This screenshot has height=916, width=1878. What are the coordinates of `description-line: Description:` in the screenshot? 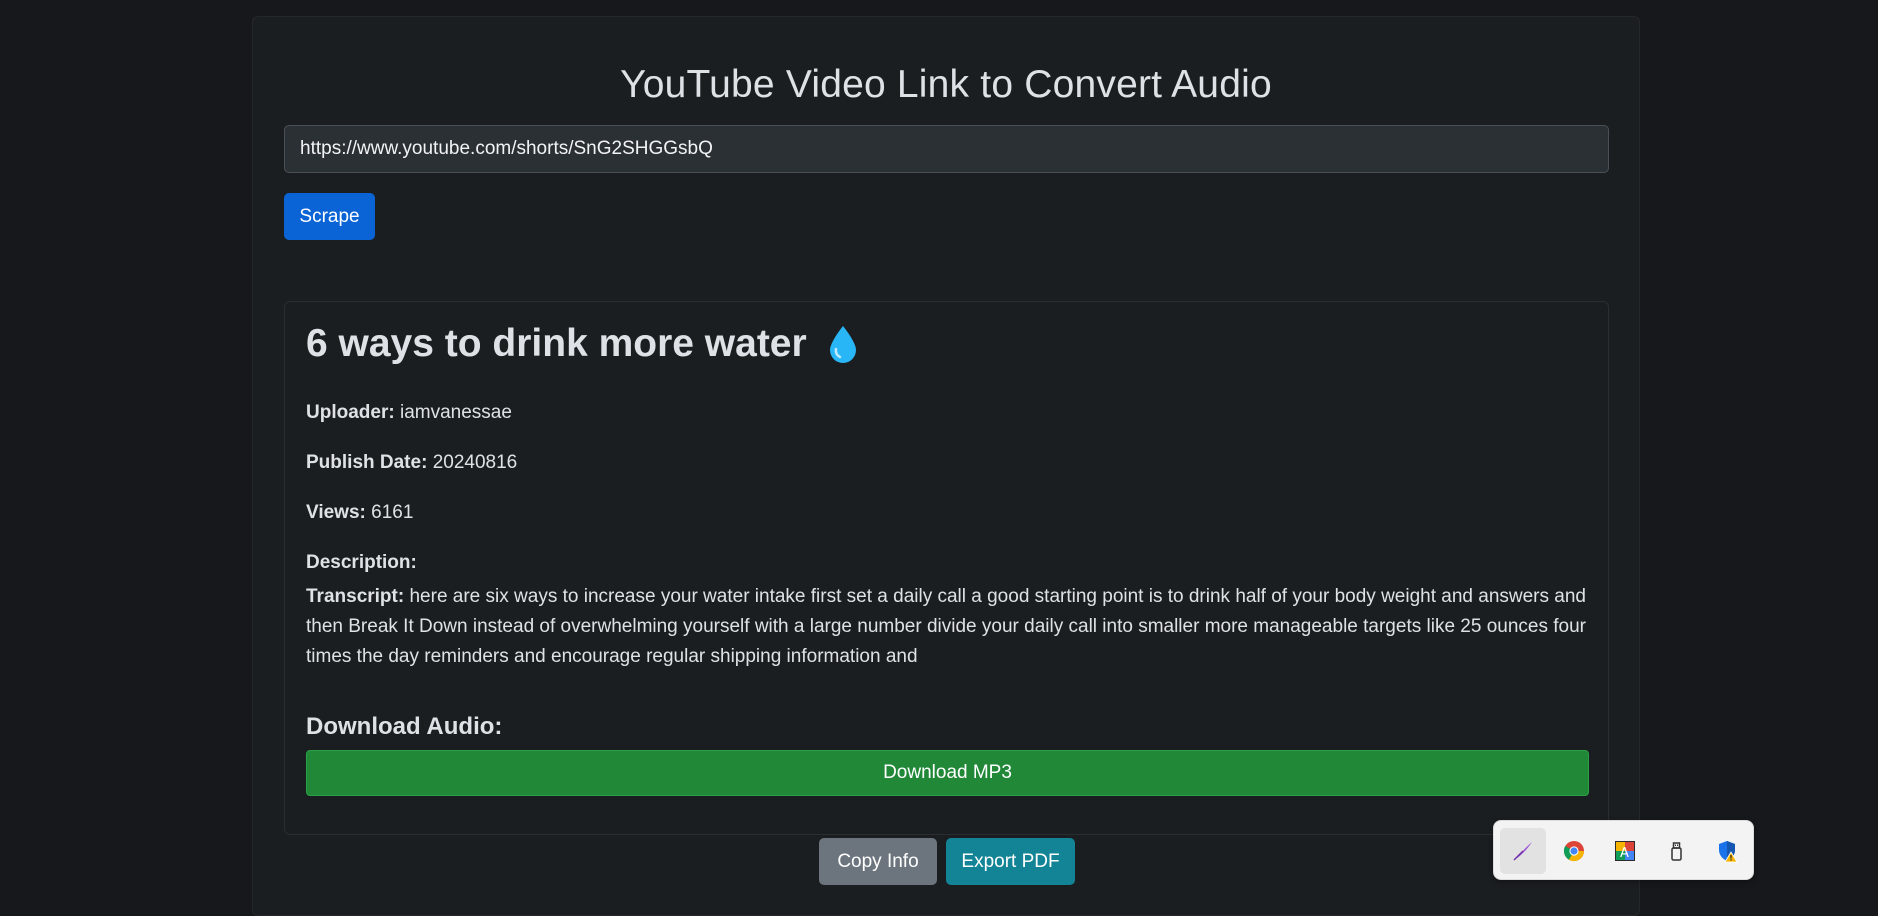 It's located at (361, 563).